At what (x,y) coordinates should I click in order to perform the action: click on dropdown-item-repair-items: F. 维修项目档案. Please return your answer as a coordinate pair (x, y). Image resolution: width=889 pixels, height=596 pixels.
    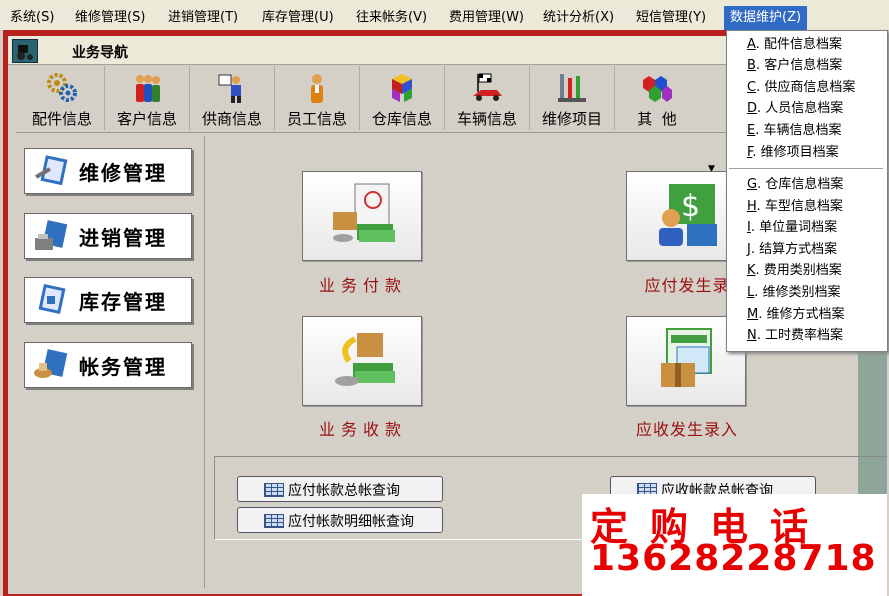
    Looking at the image, I should click on (793, 153).